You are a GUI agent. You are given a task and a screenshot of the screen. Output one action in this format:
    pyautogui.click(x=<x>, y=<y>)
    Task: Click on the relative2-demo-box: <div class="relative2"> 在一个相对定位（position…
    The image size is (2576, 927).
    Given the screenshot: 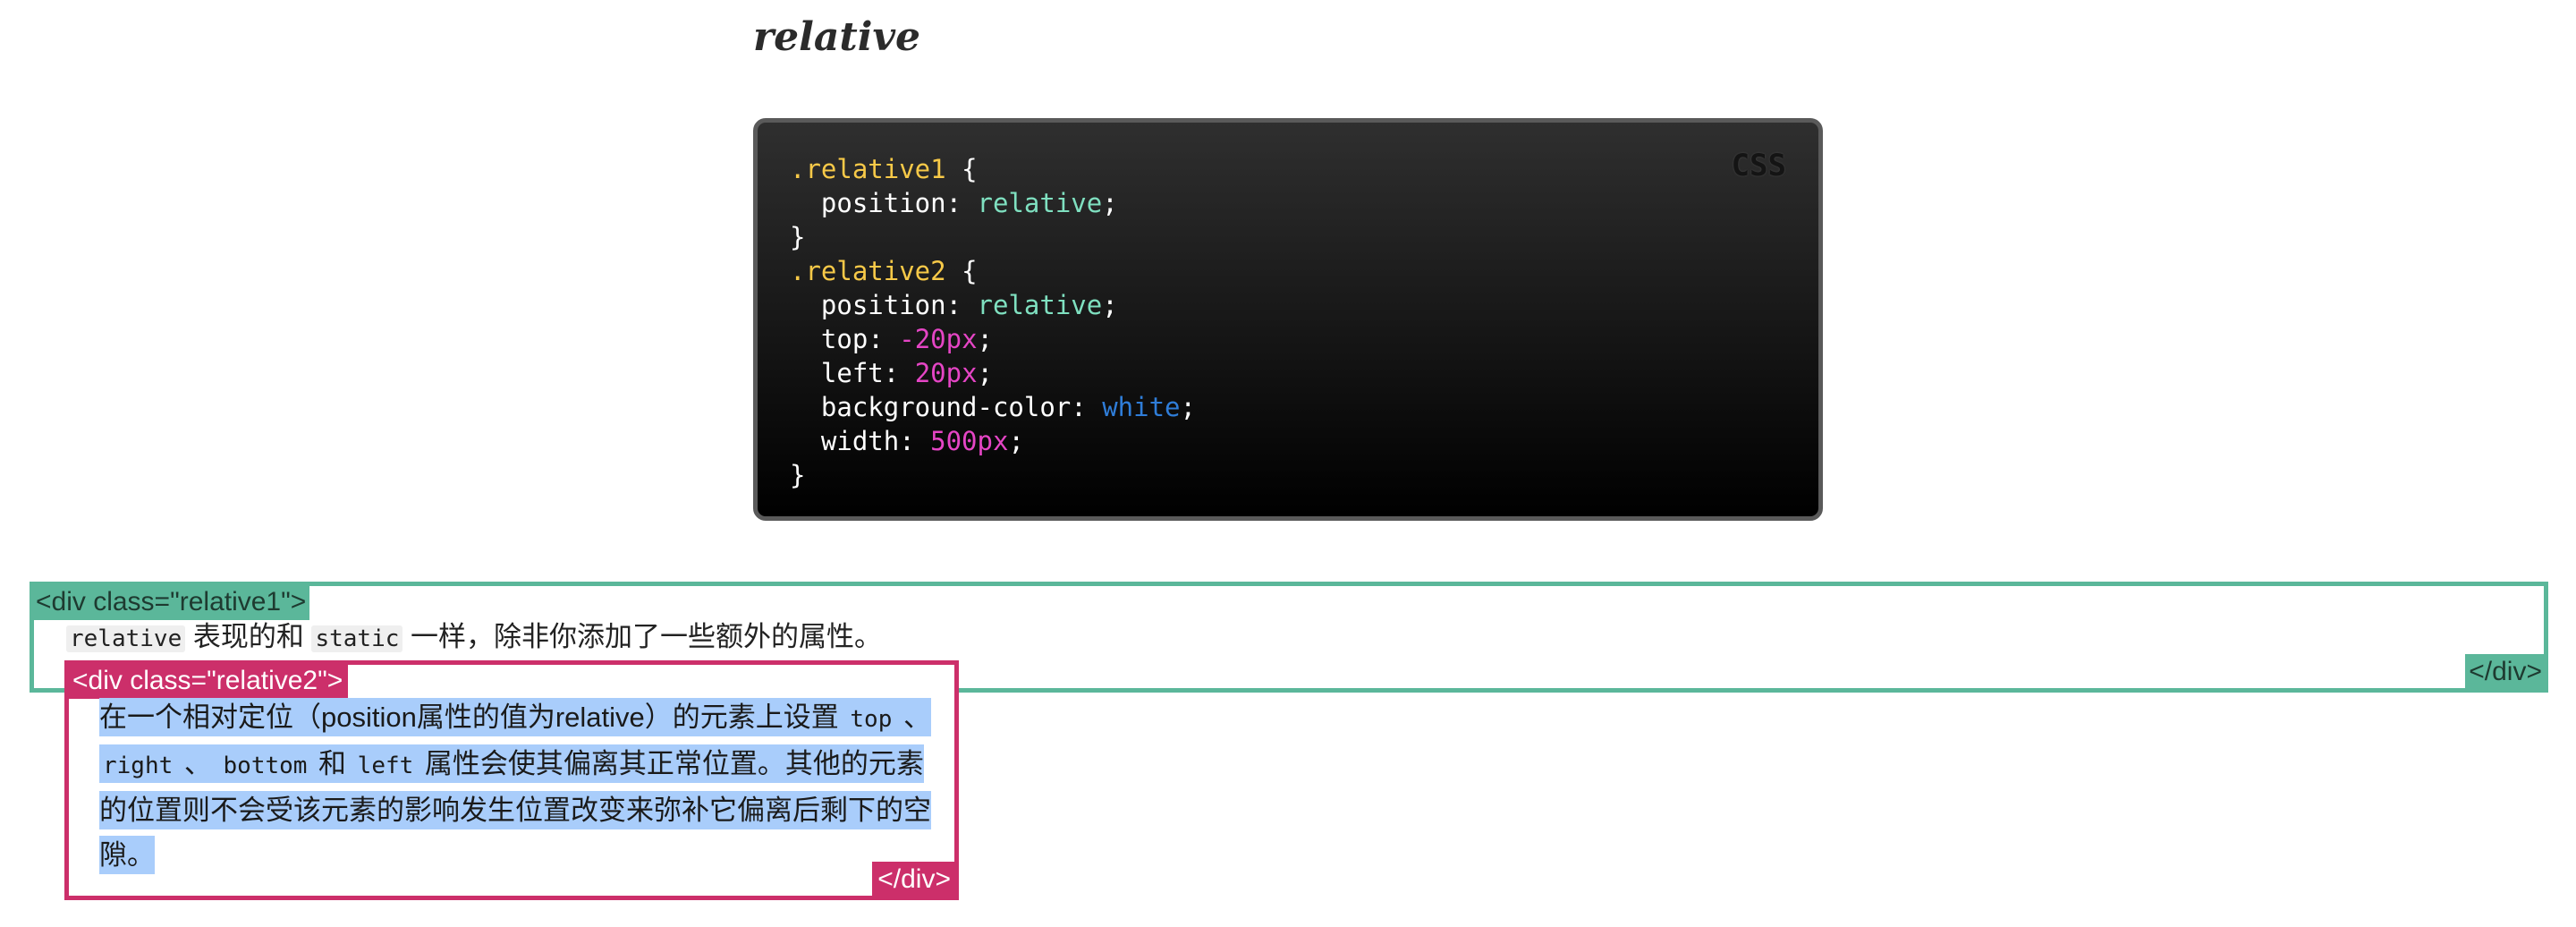 What is the action you would take?
    pyautogui.click(x=511, y=780)
    